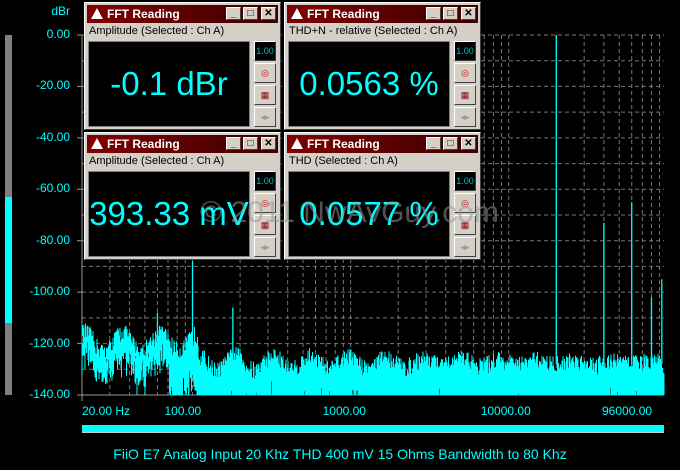  I want to click on y-tick-label: -120.00, so click(49, 342).